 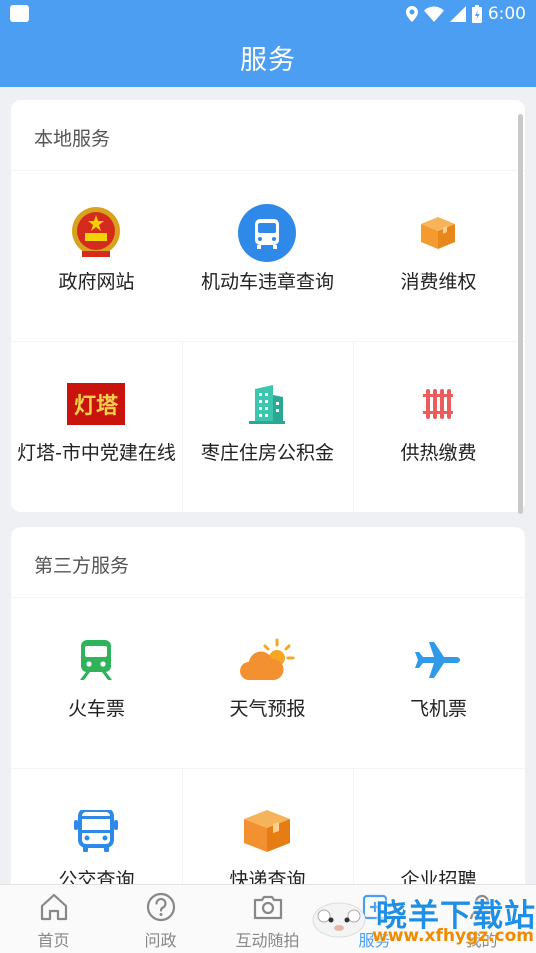 What do you see at coordinates (96, 709) in the screenshot?
I see `service-label: 火车票` at bounding box center [96, 709].